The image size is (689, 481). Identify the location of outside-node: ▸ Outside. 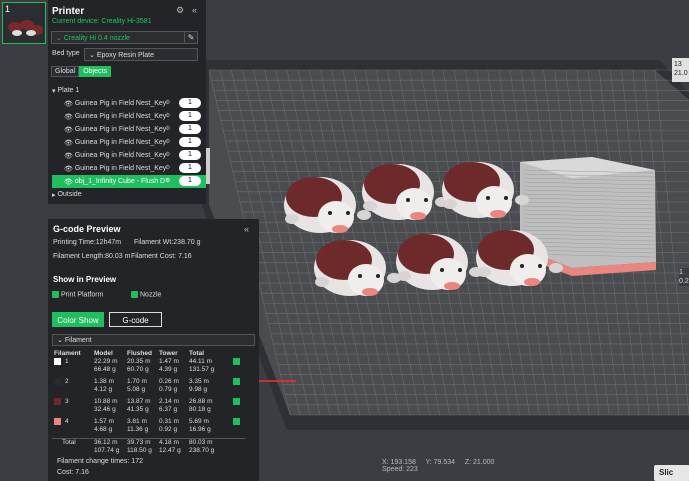
(129, 194).